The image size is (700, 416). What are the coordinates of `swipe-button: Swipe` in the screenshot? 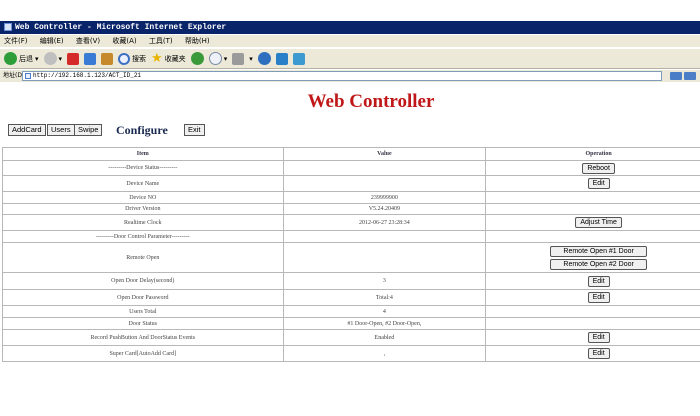 It's located at (88, 130).